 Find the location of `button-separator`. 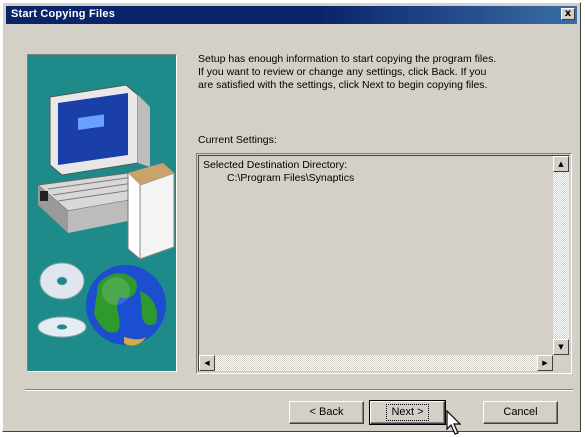

button-separator is located at coordinates (299, 390).